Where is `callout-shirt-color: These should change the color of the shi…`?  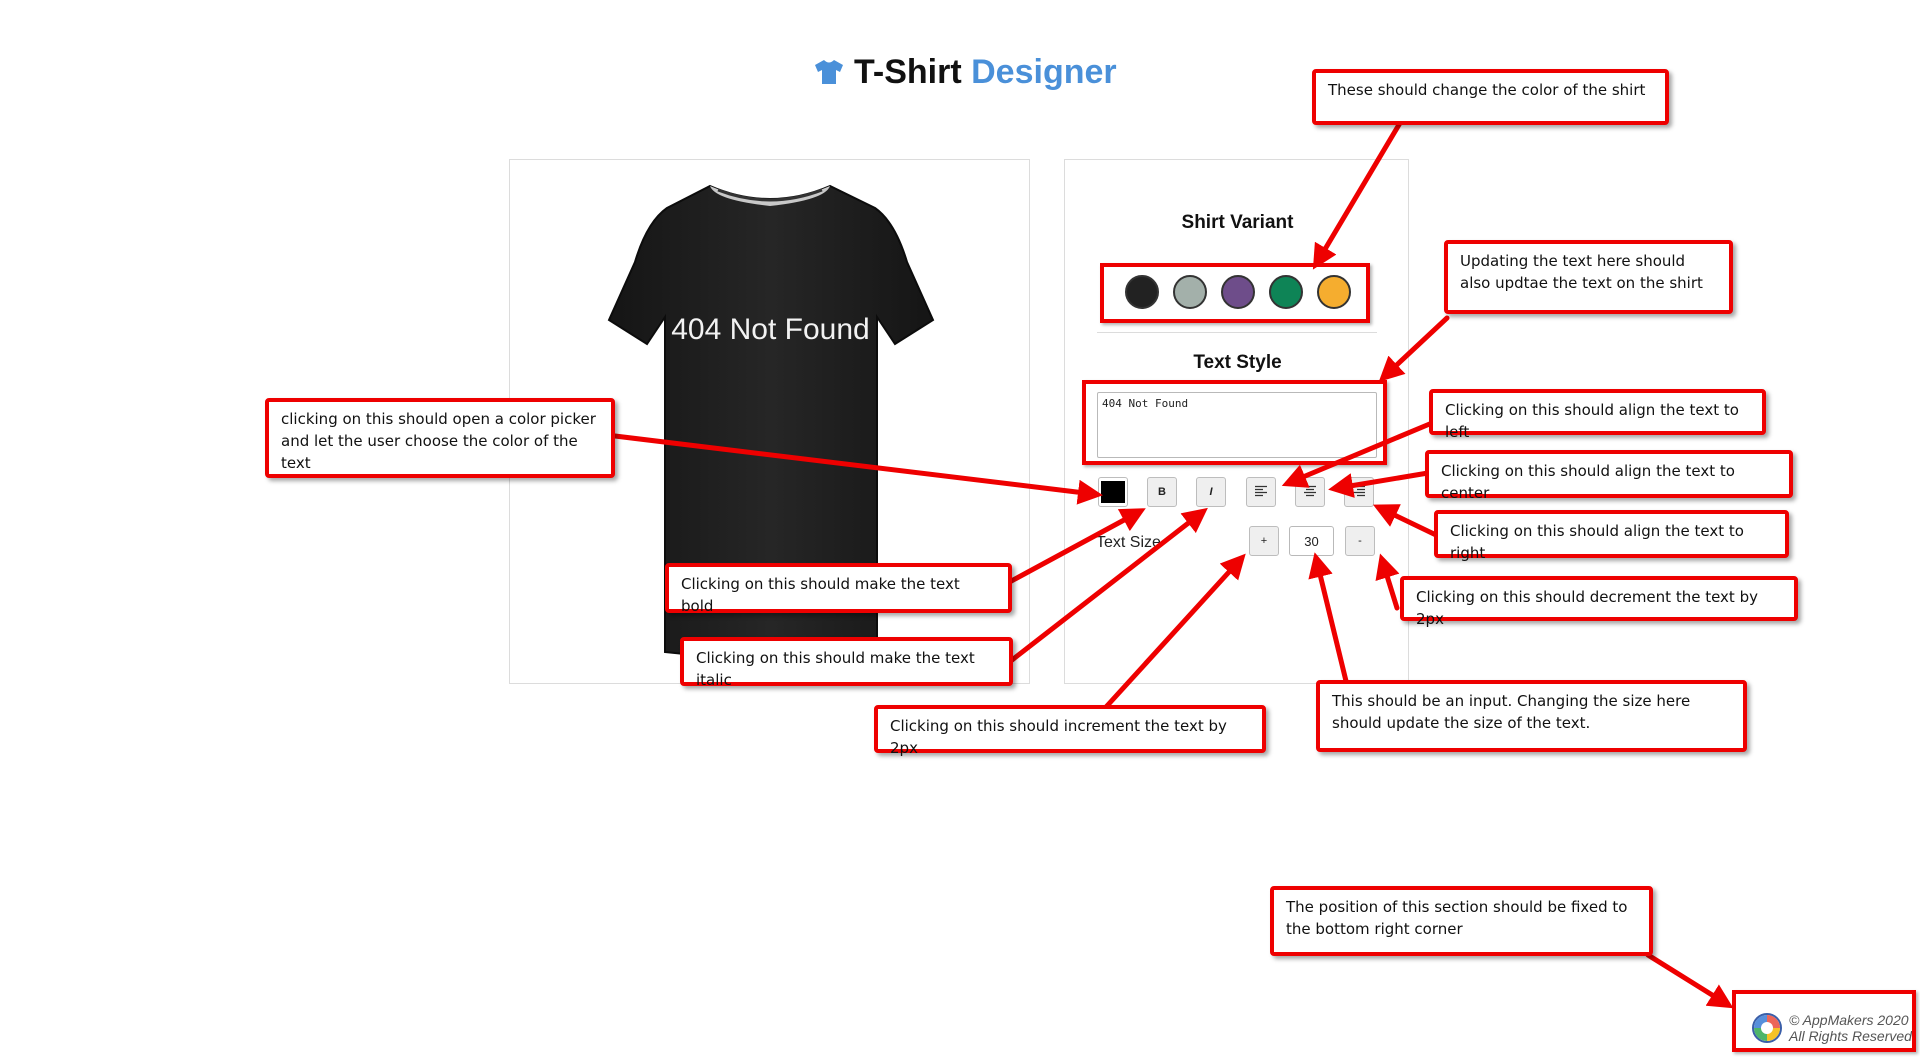 callout-shirt-color: These should change the color of the shi… is located at coordinates (1490, 97).